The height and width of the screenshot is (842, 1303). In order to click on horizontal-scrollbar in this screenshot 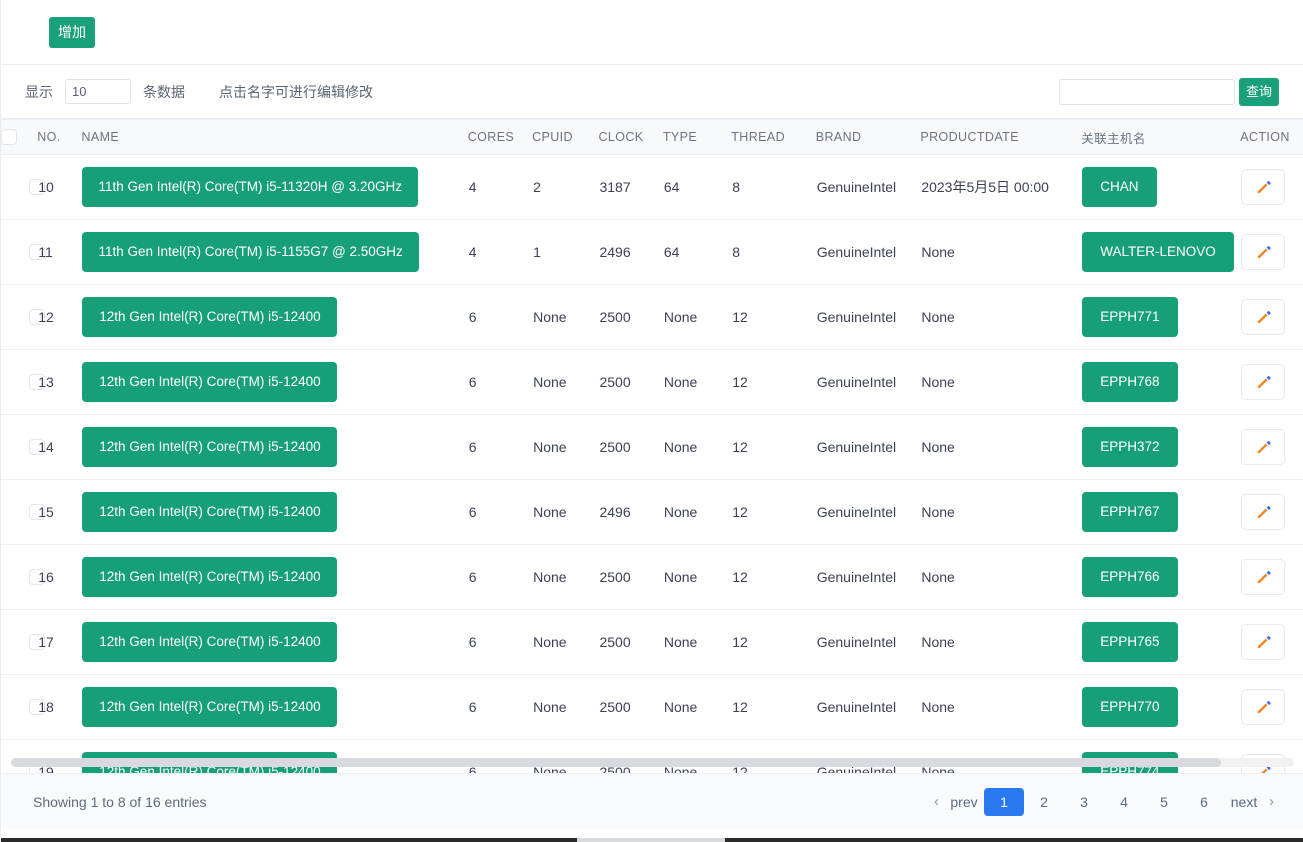, I will do `click(652, 762)`.